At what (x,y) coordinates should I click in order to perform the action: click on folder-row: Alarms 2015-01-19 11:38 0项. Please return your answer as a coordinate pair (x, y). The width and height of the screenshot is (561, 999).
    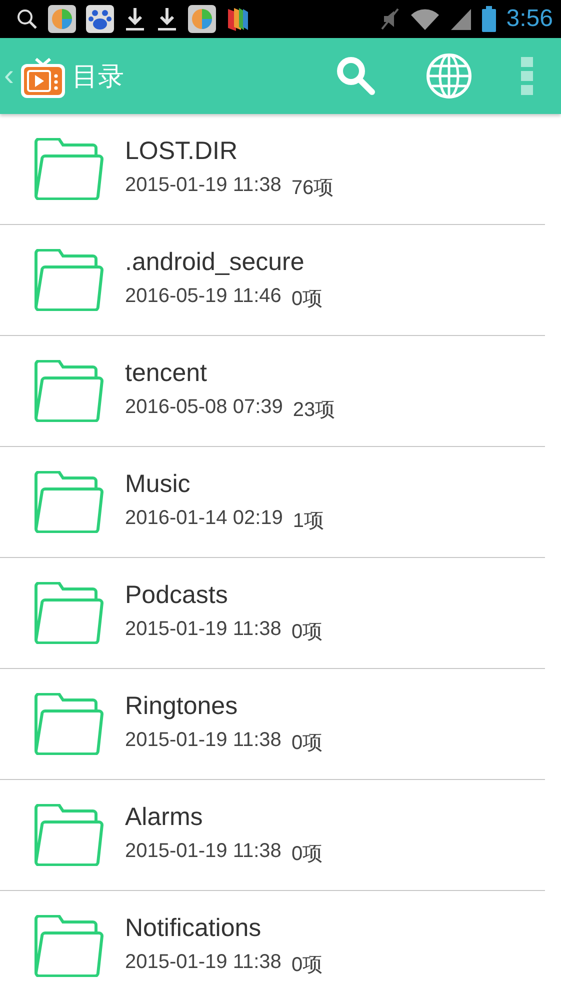
    Looking at the image, I should click on (272, 835).